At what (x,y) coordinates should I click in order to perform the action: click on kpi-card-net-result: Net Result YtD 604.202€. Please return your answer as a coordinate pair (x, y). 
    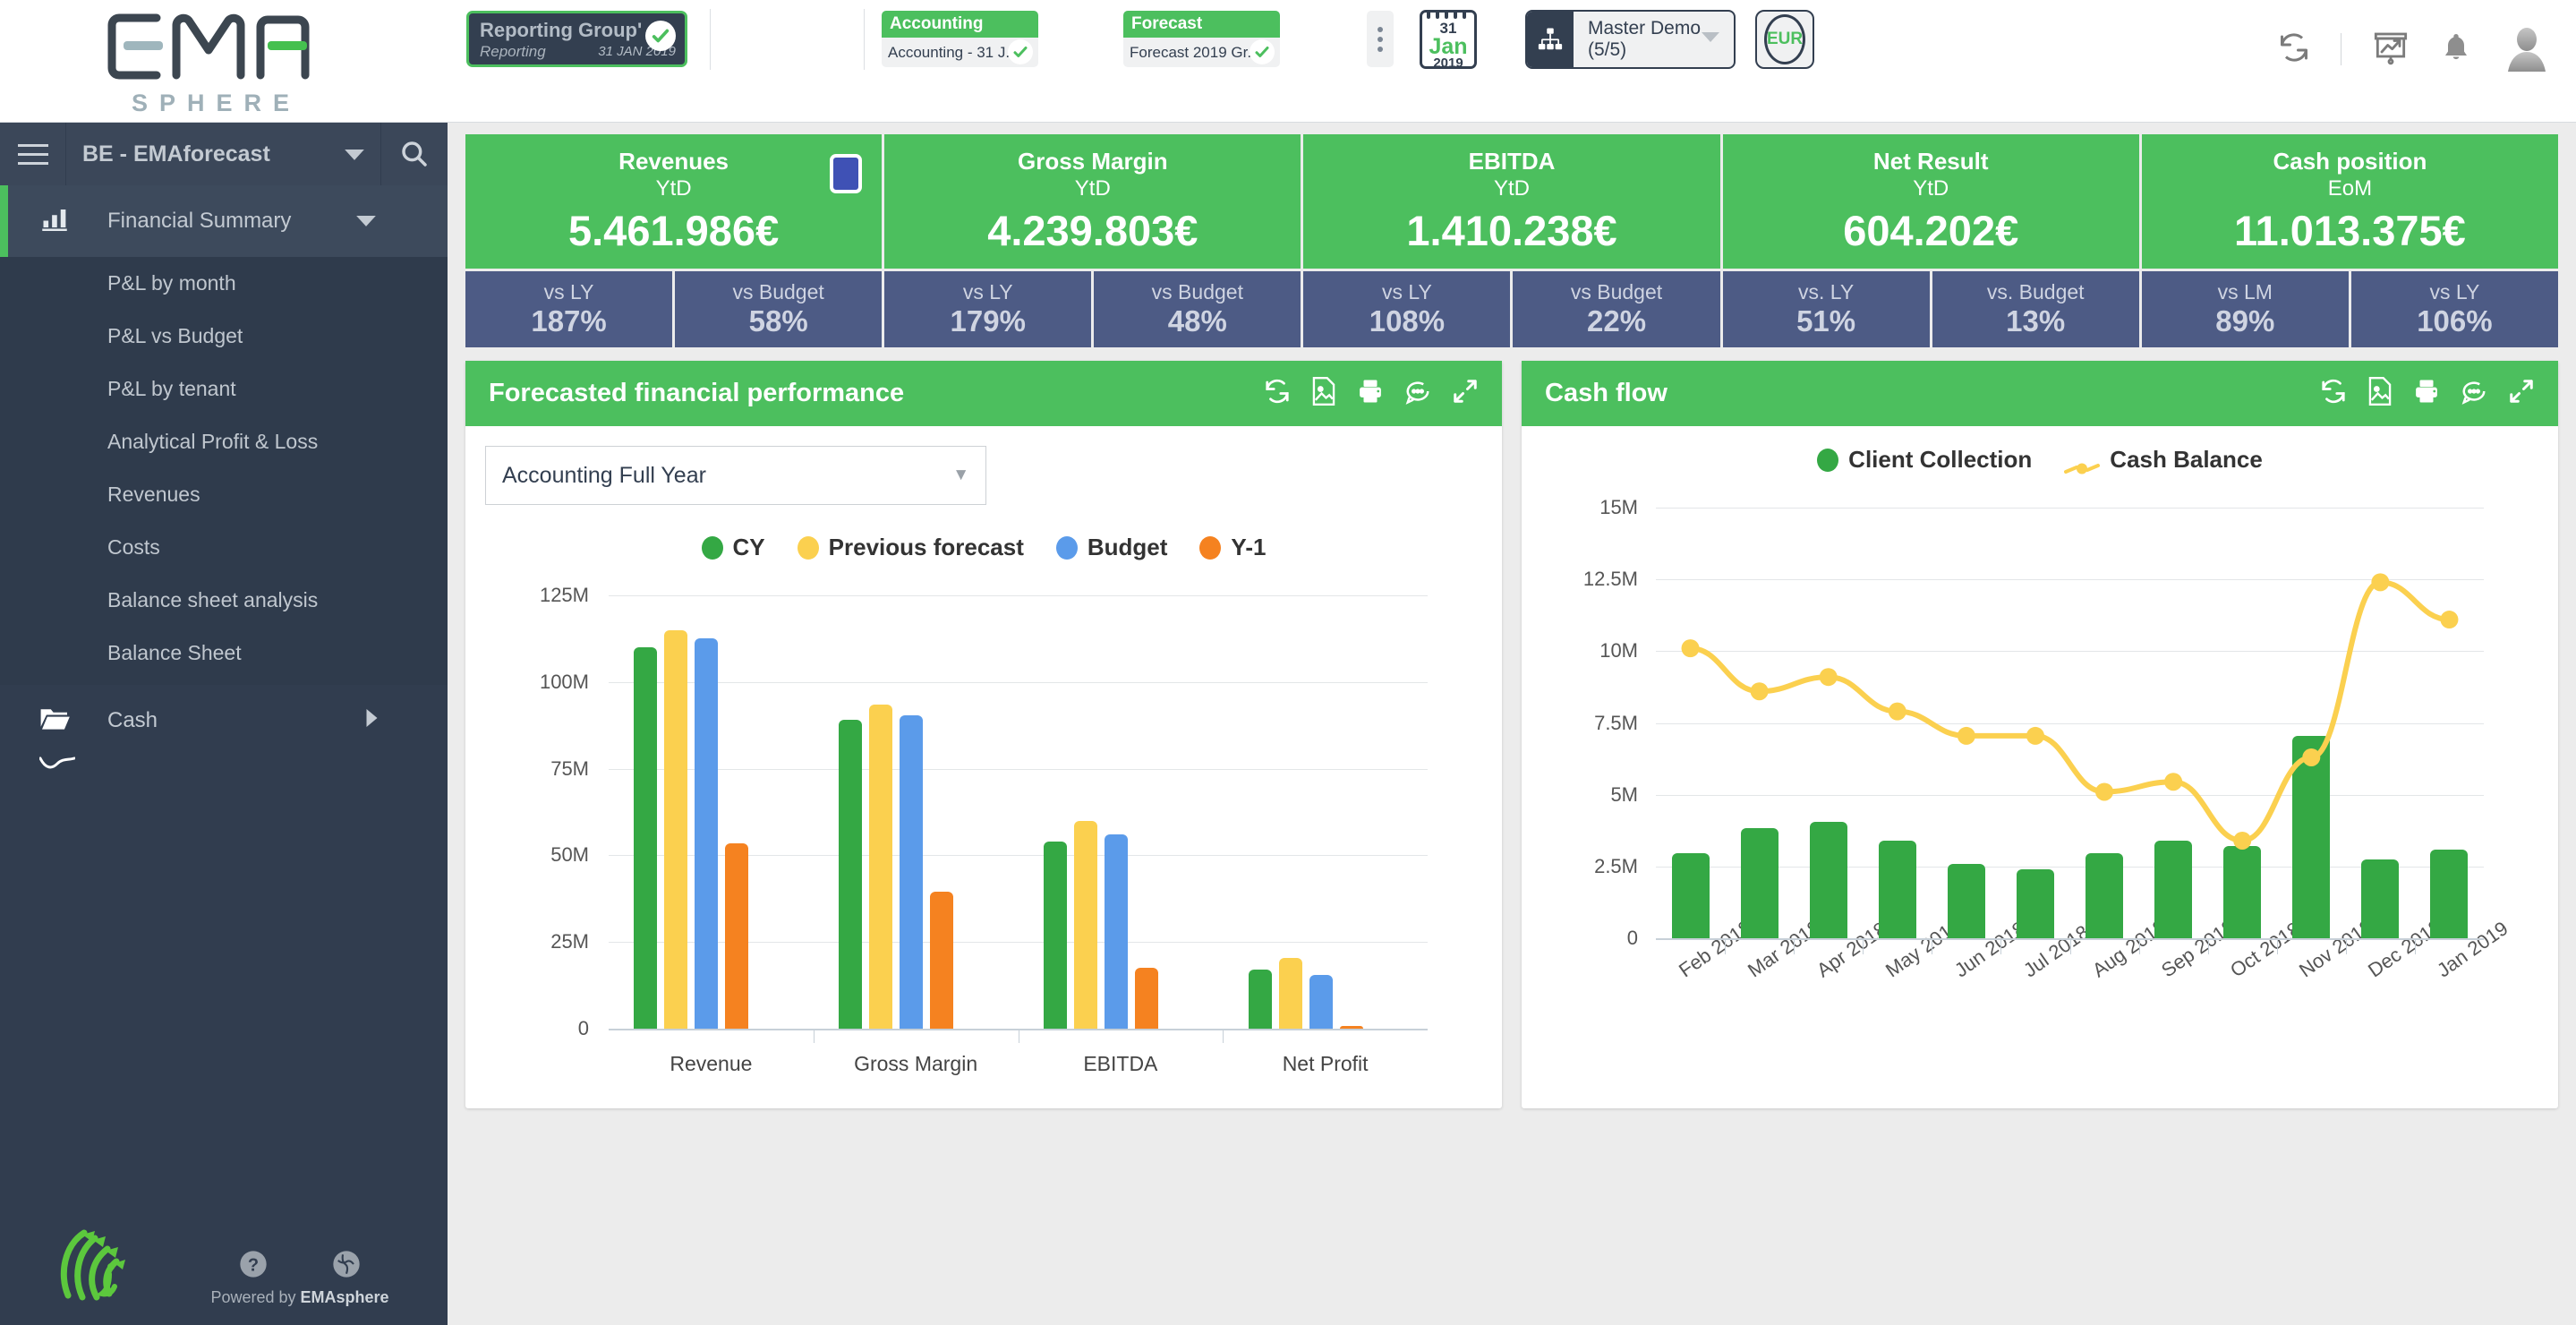
    Looking at the image, I should click on (1930, 201).